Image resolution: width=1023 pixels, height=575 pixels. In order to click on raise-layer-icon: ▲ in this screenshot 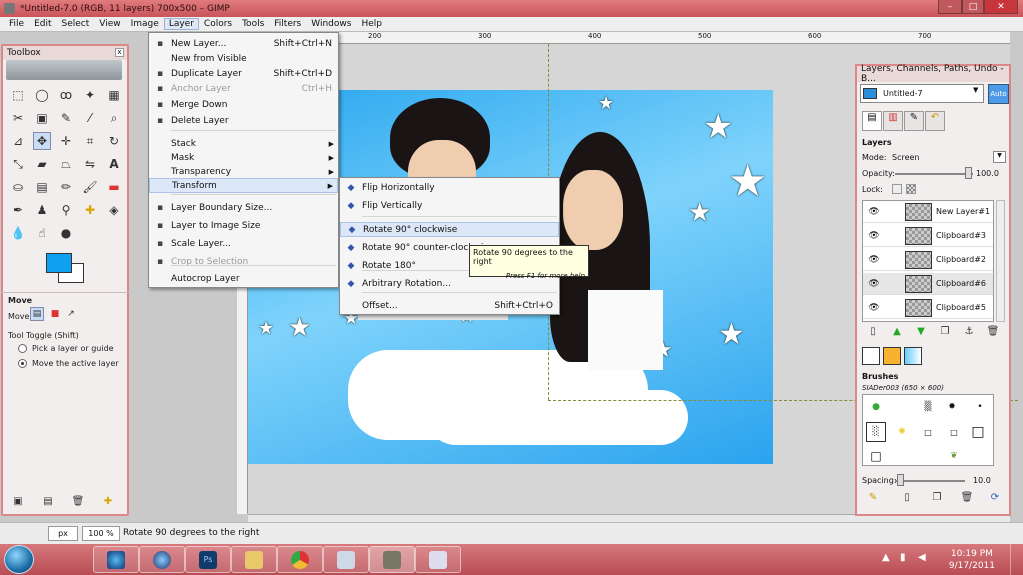, I will do `click(897, 331)`.